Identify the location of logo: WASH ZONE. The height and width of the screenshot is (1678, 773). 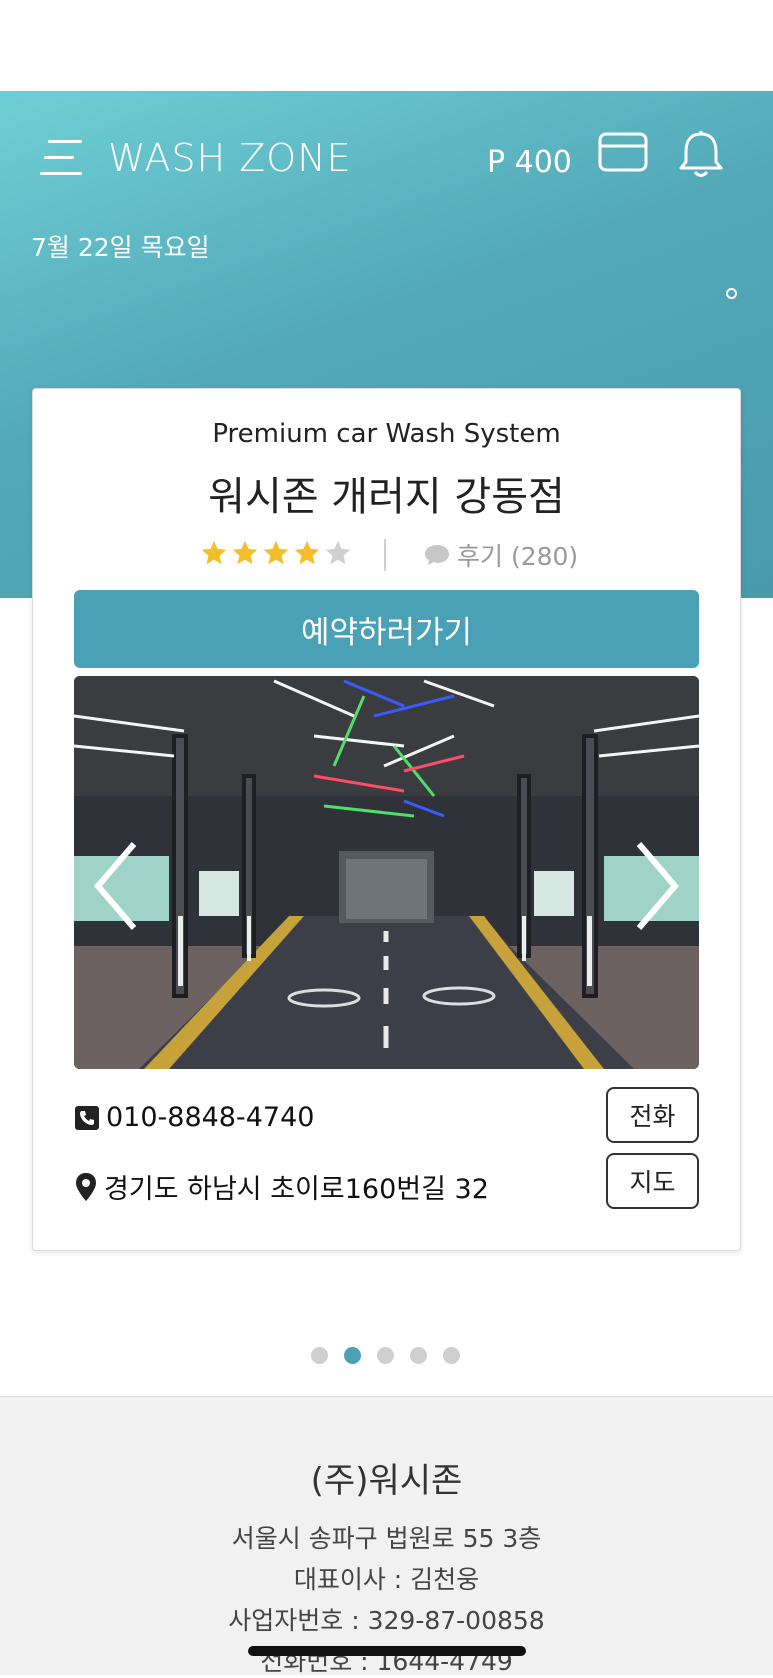
(230, 158).